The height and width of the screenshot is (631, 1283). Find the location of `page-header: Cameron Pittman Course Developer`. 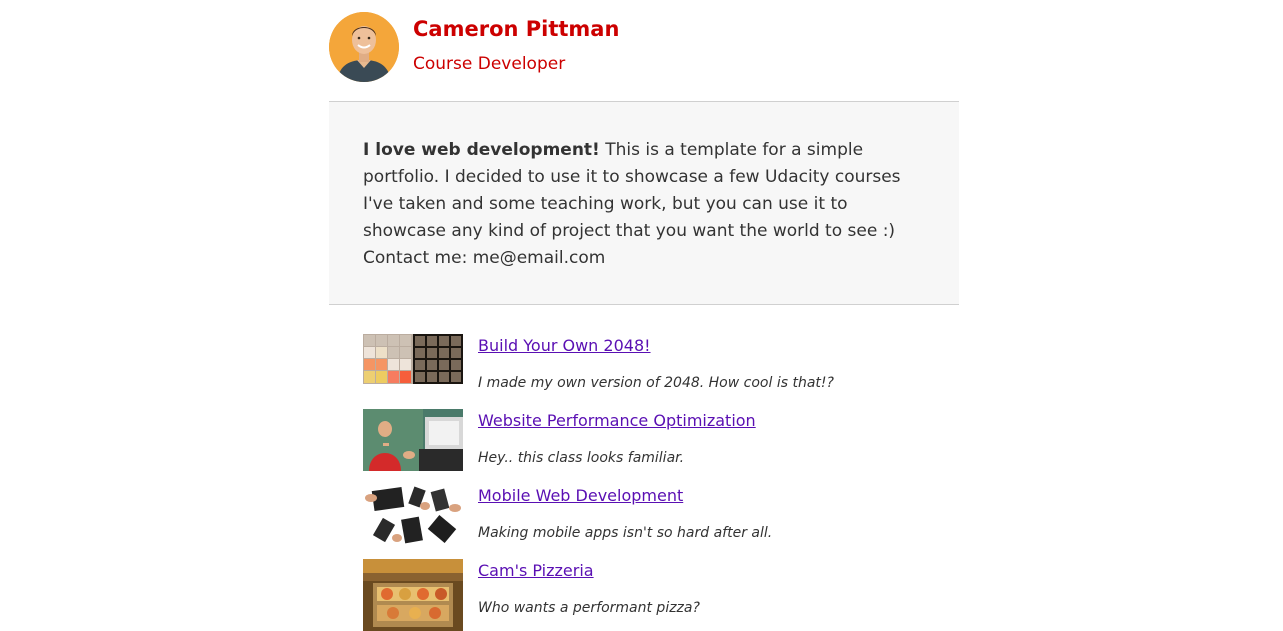

page-header: Cameron Pittman Course Developer is located at coordinates (644, 51).